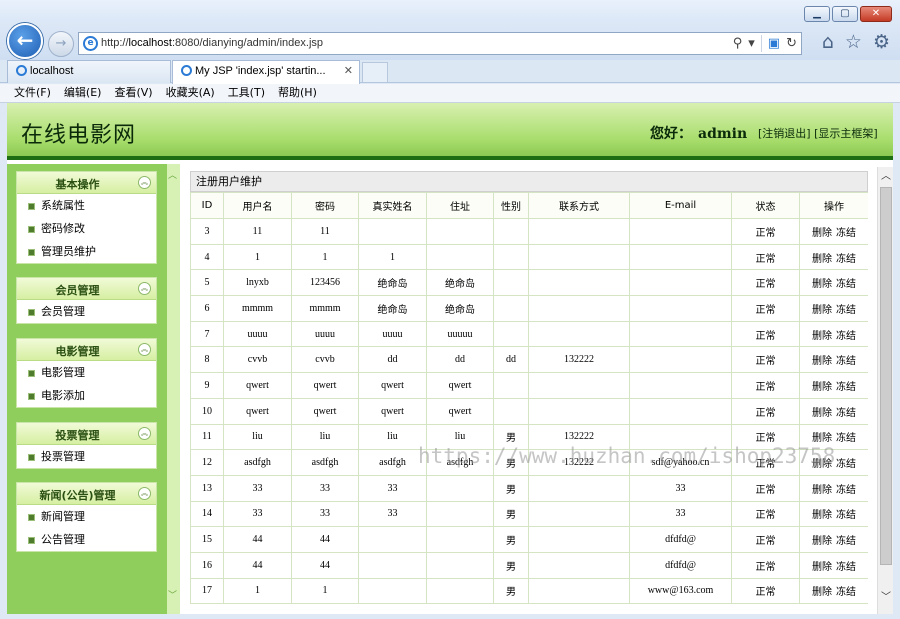  What do you see at coordinates (25, 41) in the screenshot?
I see `back-button: ←` at bounding box center [25, 41].